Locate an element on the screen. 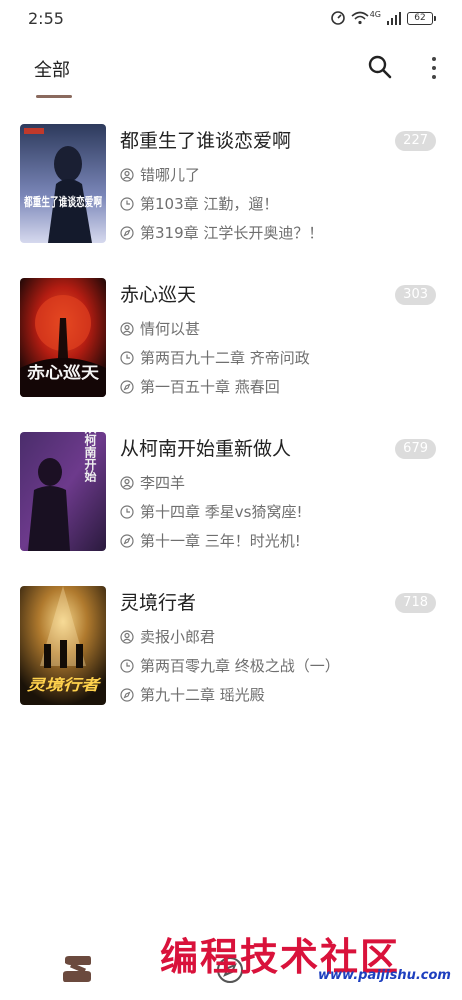  status-bar: 2:55 4G 62 is located at coordinates (231, 18).